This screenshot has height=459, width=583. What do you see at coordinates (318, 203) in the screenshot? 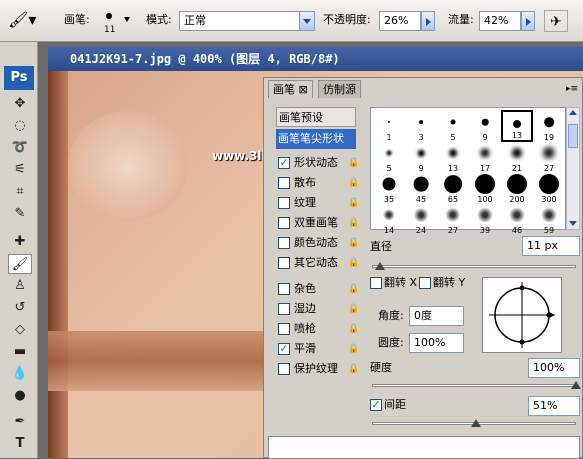
I see `option-item: 纹理 🔒` at bounding box center [318, 203].